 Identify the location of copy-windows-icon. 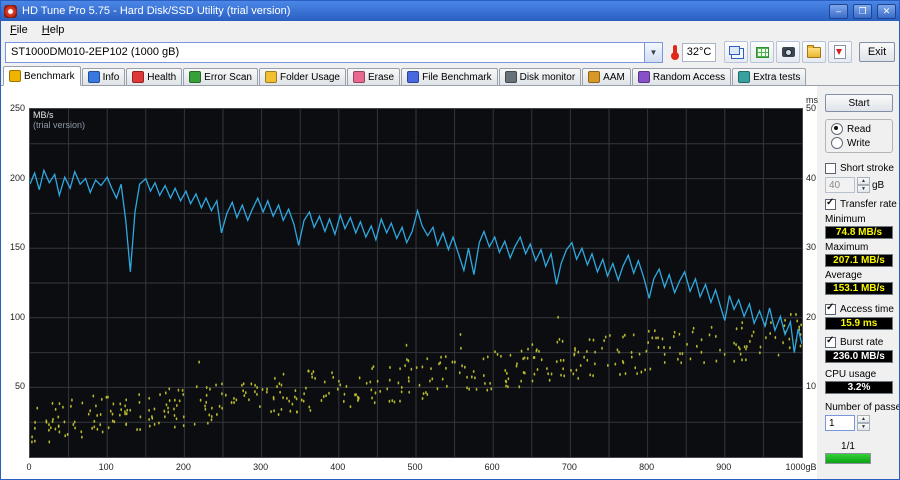
(734, 50).